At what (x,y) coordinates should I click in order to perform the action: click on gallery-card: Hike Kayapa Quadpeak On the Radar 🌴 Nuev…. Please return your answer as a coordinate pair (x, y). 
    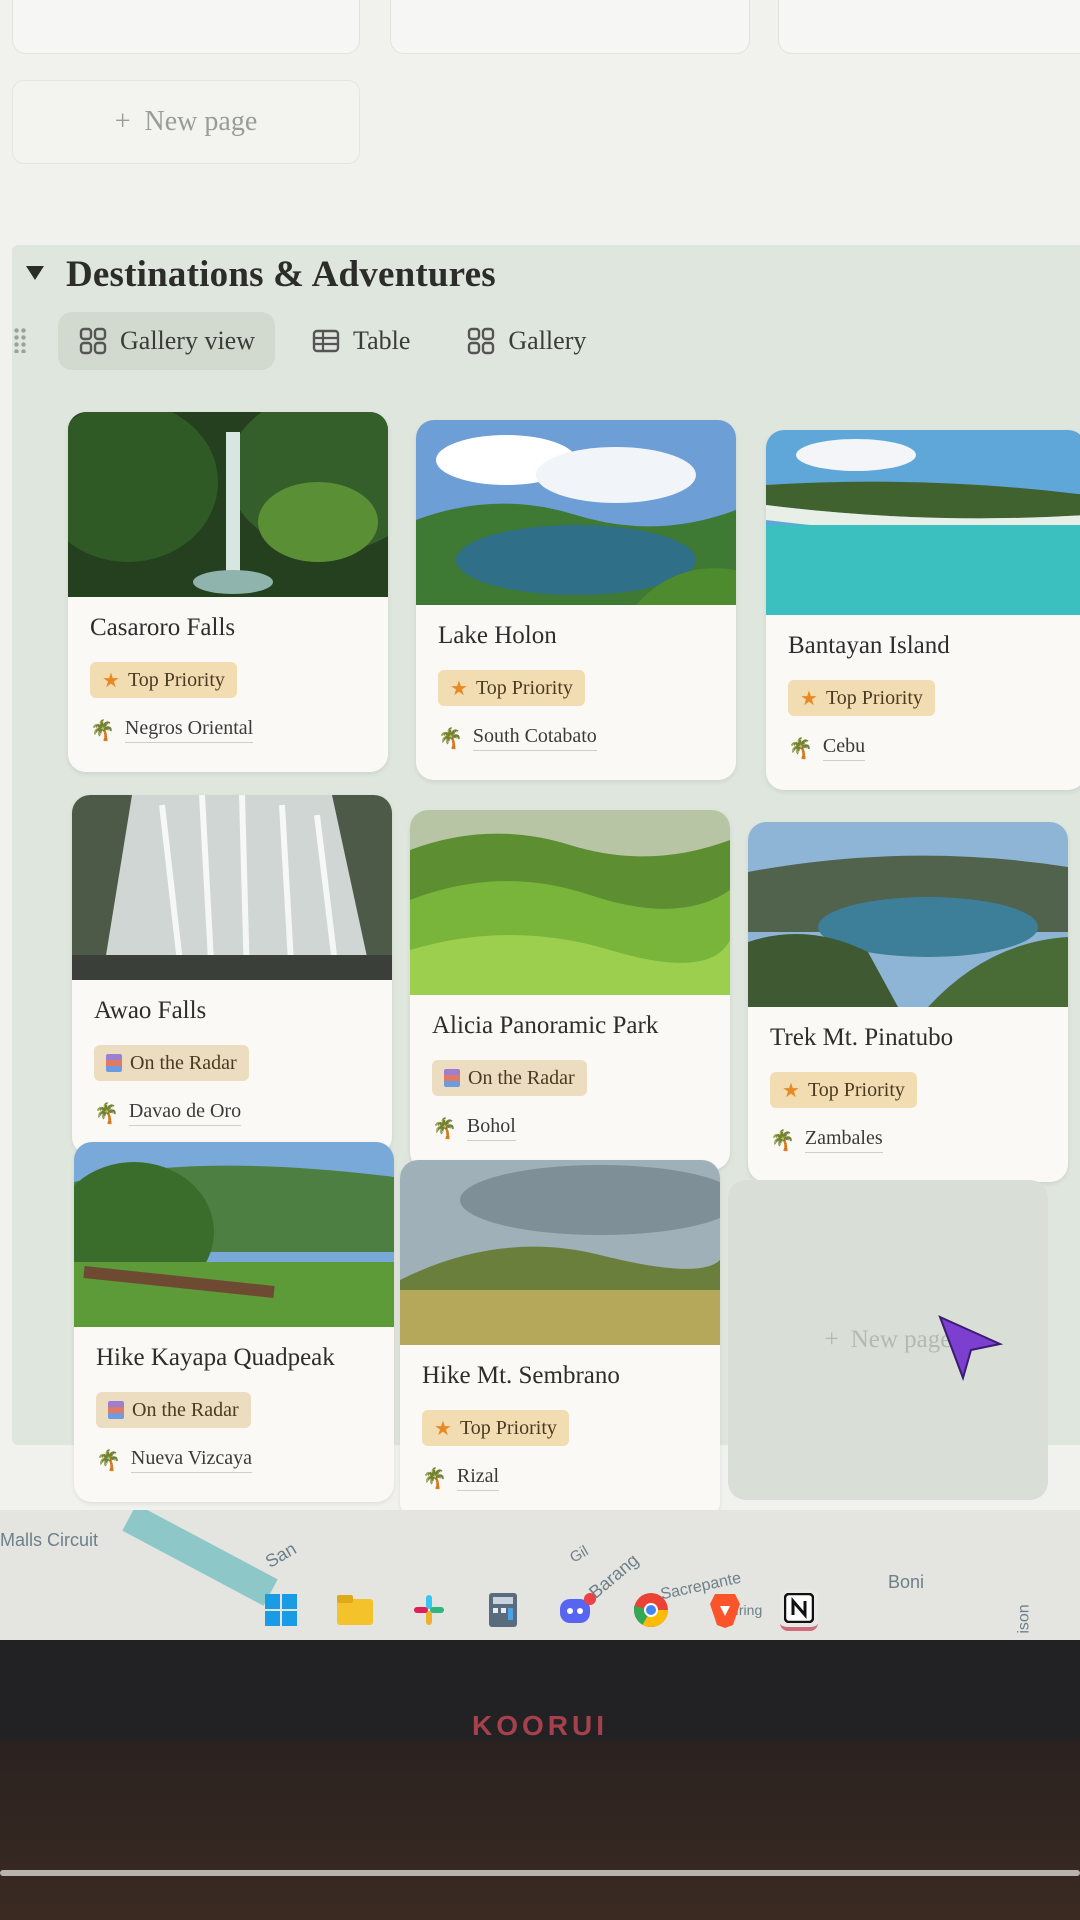
    Looking at the image, I should click on (234, 1322).